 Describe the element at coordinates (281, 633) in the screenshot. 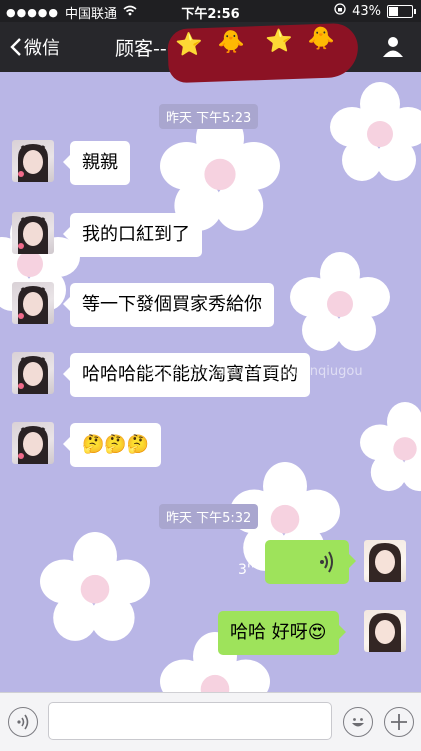

I see `message-bubble-outgoing: 哈哈 好呀😍` at that location.